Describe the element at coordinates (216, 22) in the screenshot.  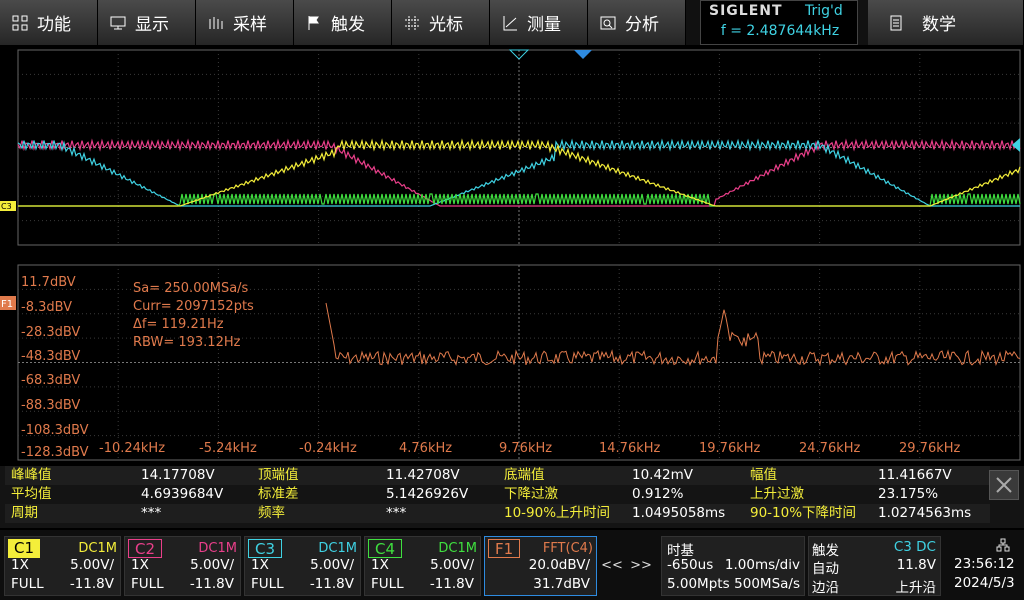
I see `sample-icon` at that location.